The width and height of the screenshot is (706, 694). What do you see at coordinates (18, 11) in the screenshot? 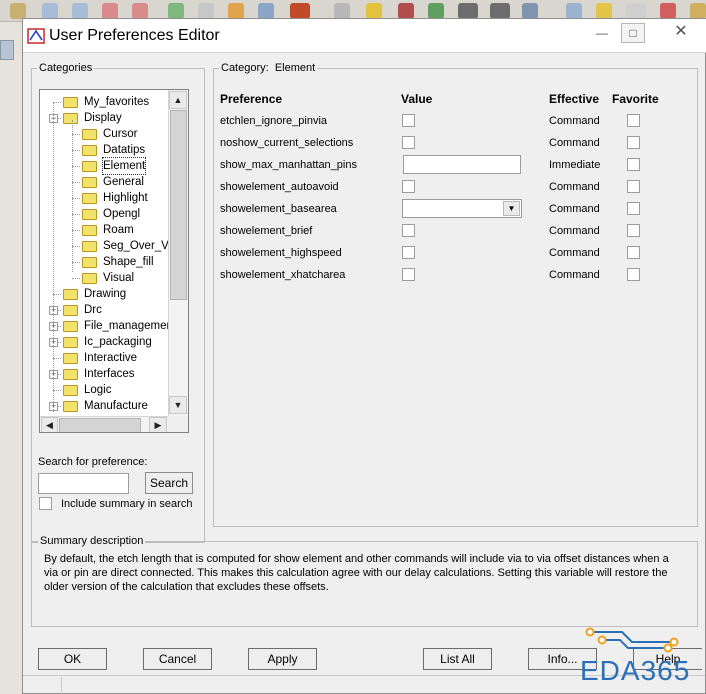
I see `toolbar-tool-icon` at bounding box center [18, 11].